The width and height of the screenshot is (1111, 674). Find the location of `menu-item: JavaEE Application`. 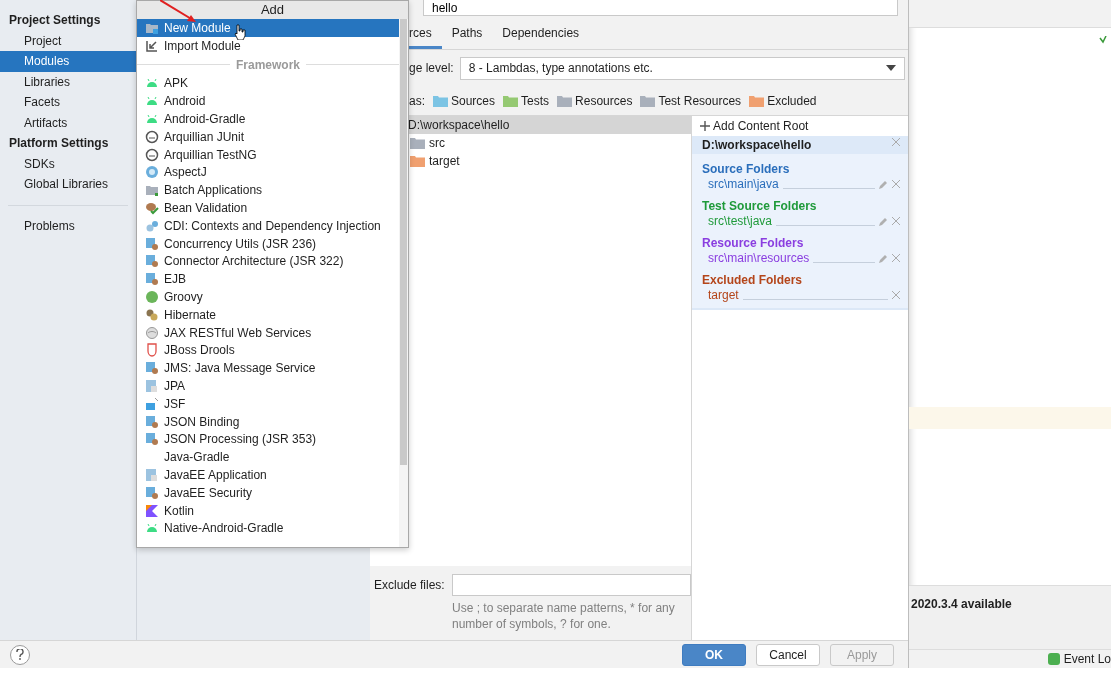

menu-item: JavaEE Application is located at coordinates (268, 475).